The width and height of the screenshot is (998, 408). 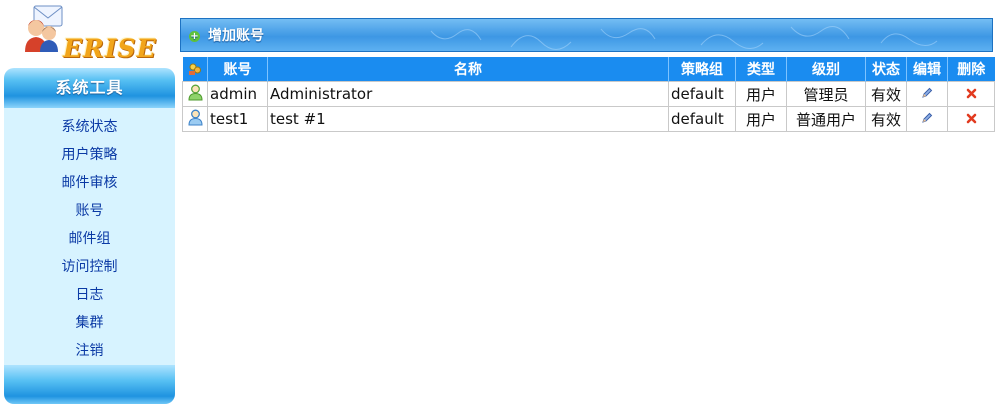 What do you see at coordinates (468, 69) in the screenshot?
I see `col-header-name: 名称` at bounding box center [468, 69].